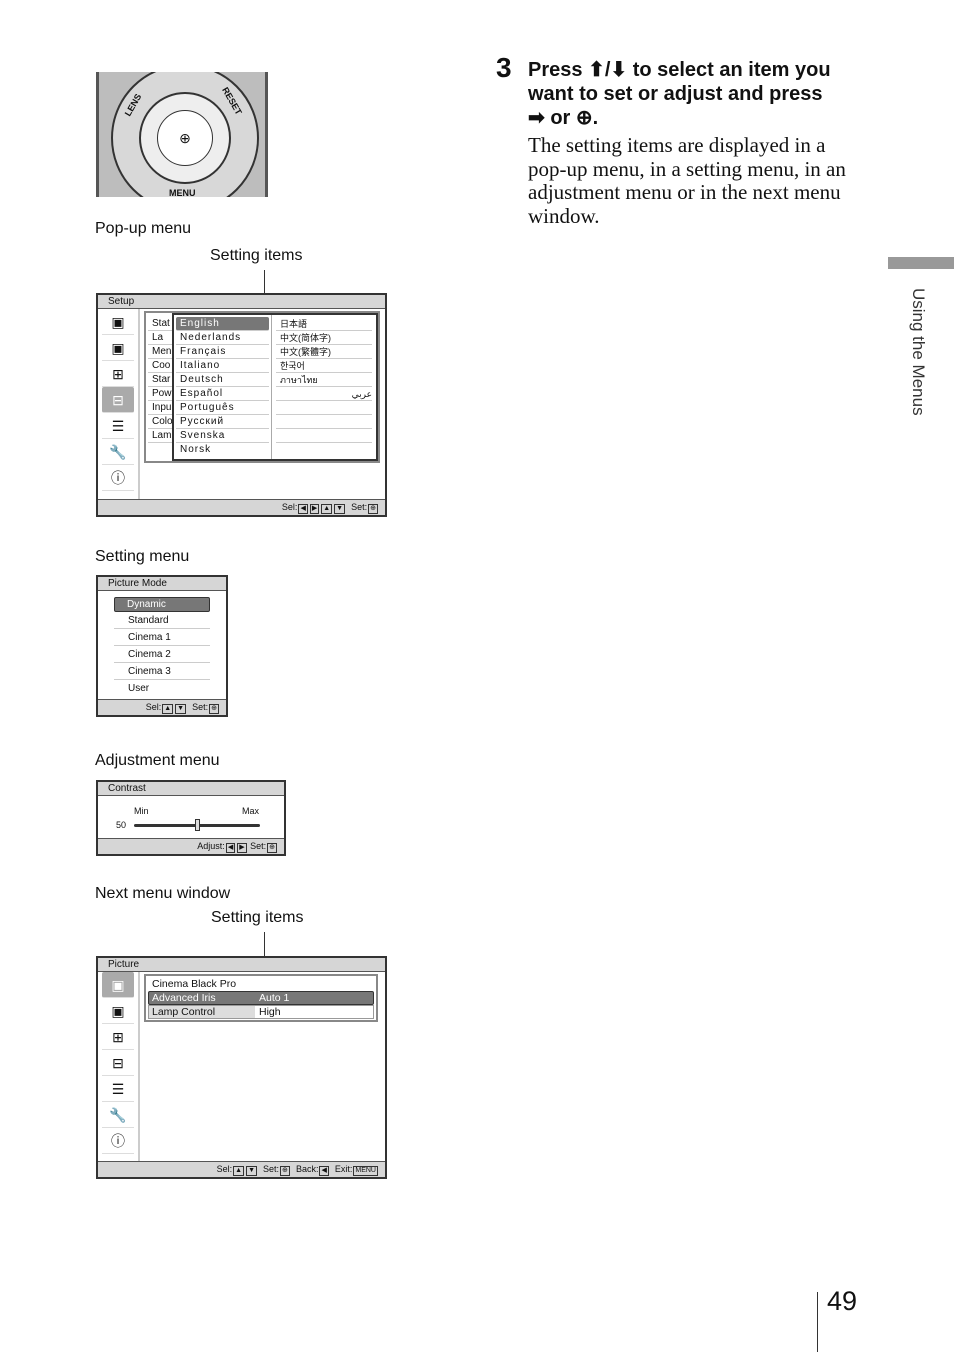 Image resolution: width=954 pixels, height=1352 pixels. I want to click on setup-item: Star, so click(161, 380).